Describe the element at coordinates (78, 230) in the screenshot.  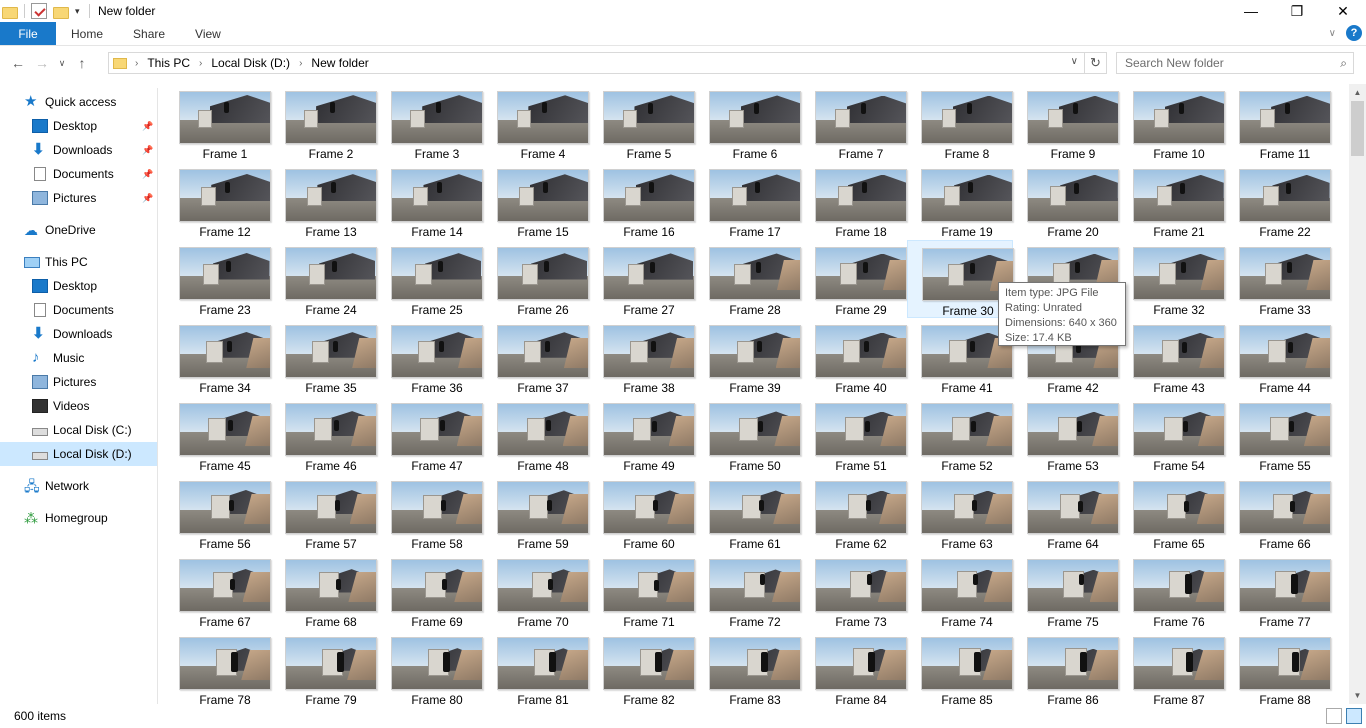
I see `sidebar-item-onedrive: ☁ OneDrive` at that location.